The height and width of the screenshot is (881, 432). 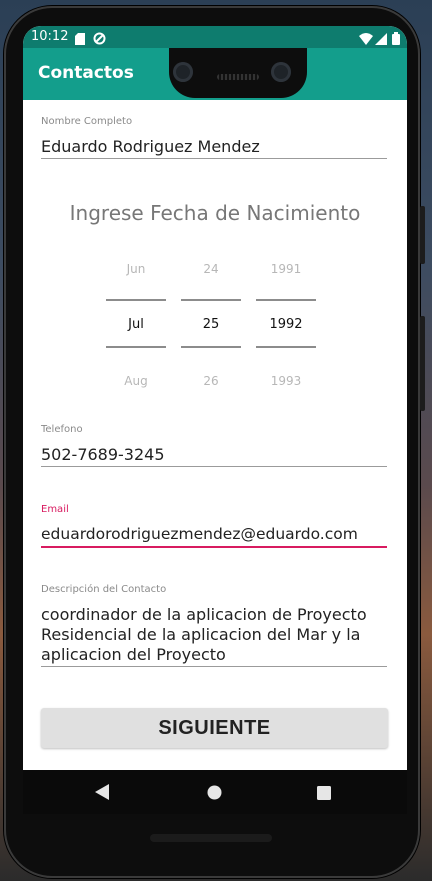 What do you see at coordinates (99, 39) in the screenshot?
I see `sync-icon` at bounding box center [99, 39].